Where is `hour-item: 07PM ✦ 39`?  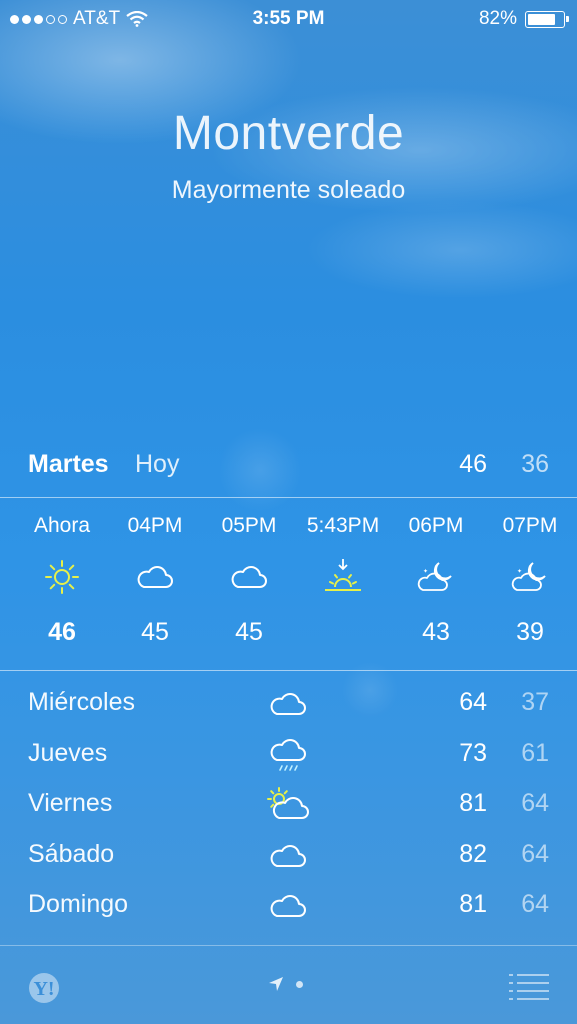 hour-item: 07PM ✦ 39 is located at coordinates (530, 581).